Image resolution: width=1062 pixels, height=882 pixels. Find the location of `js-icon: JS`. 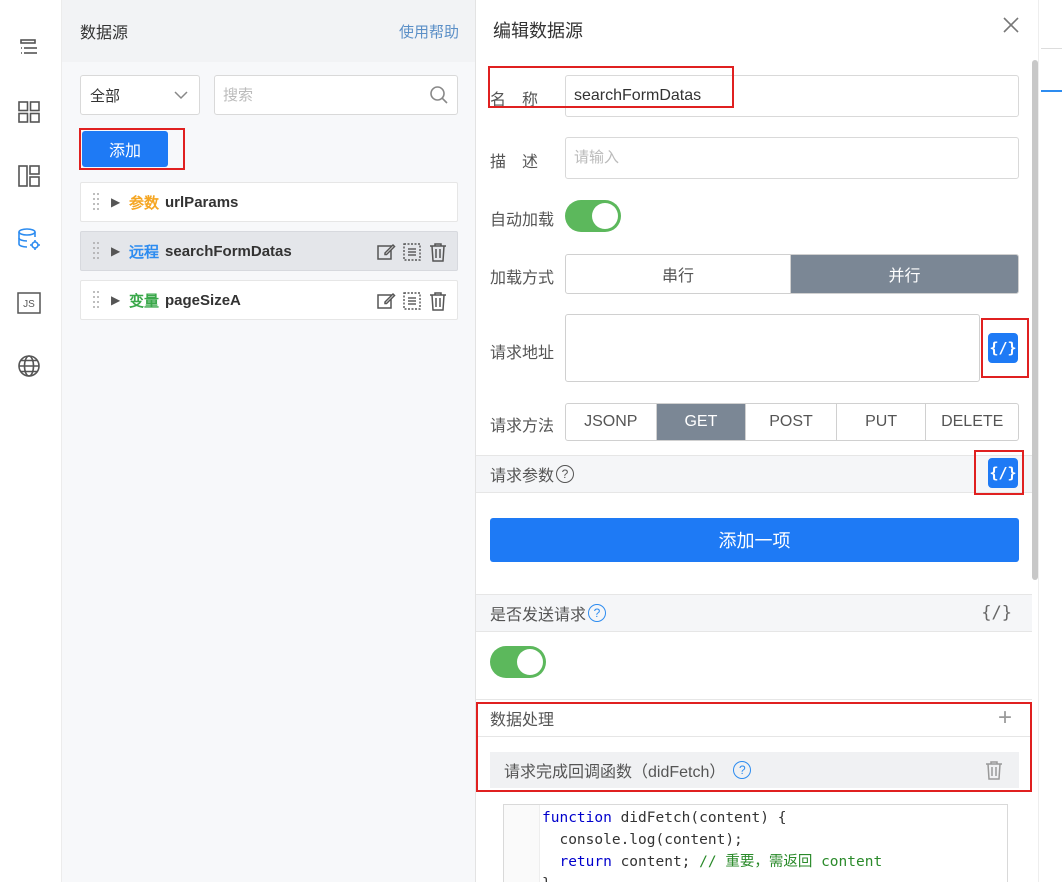

js-icon: JS is located at coordinates (29, 303).